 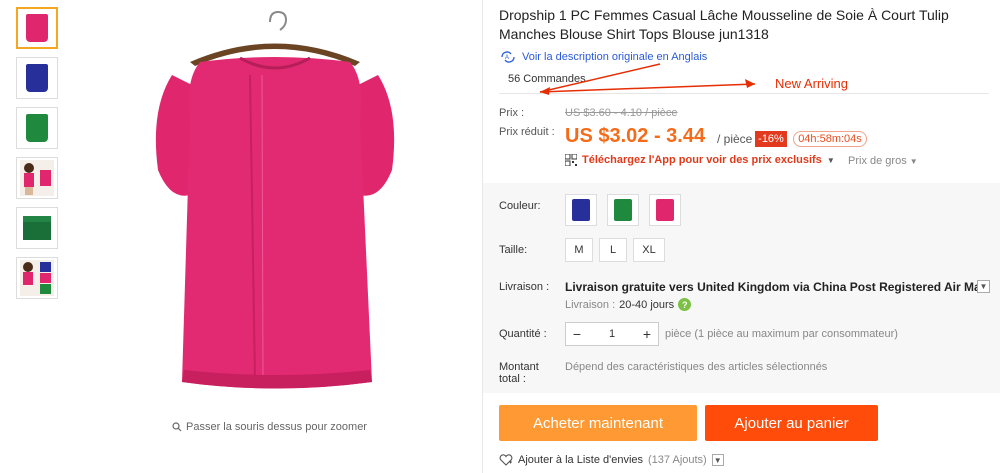 I want to click on total-label: Montant total :, so click(x=519, y=373).